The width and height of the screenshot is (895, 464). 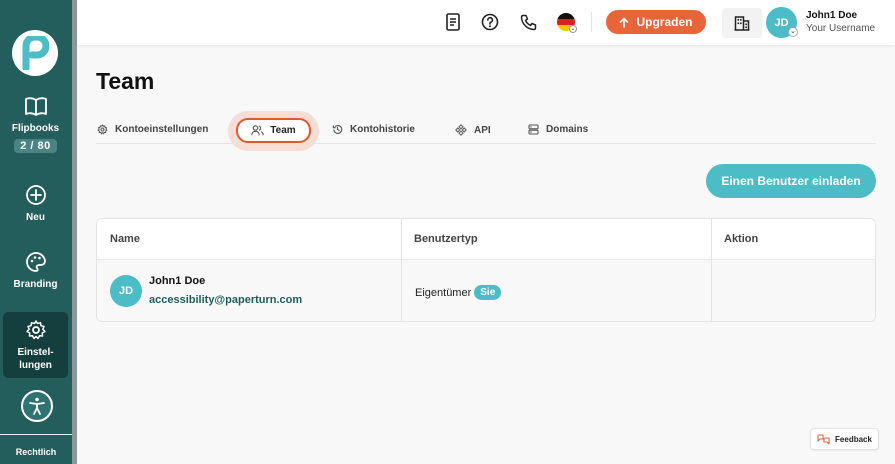 I want to click on logo-p-icon, so click(x=35, y=53).